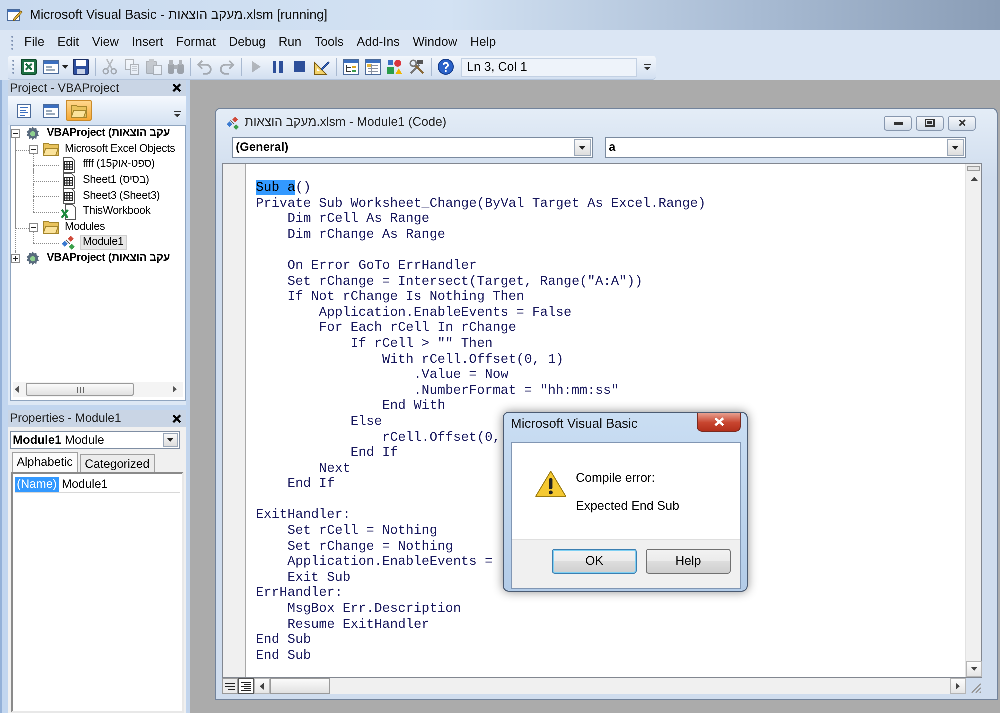 Image resolution: width=1000 pixels, height=713 pixels. Describe the element at coordinates (417, 67) in the screenshot. I see `tools-icon` at that location.